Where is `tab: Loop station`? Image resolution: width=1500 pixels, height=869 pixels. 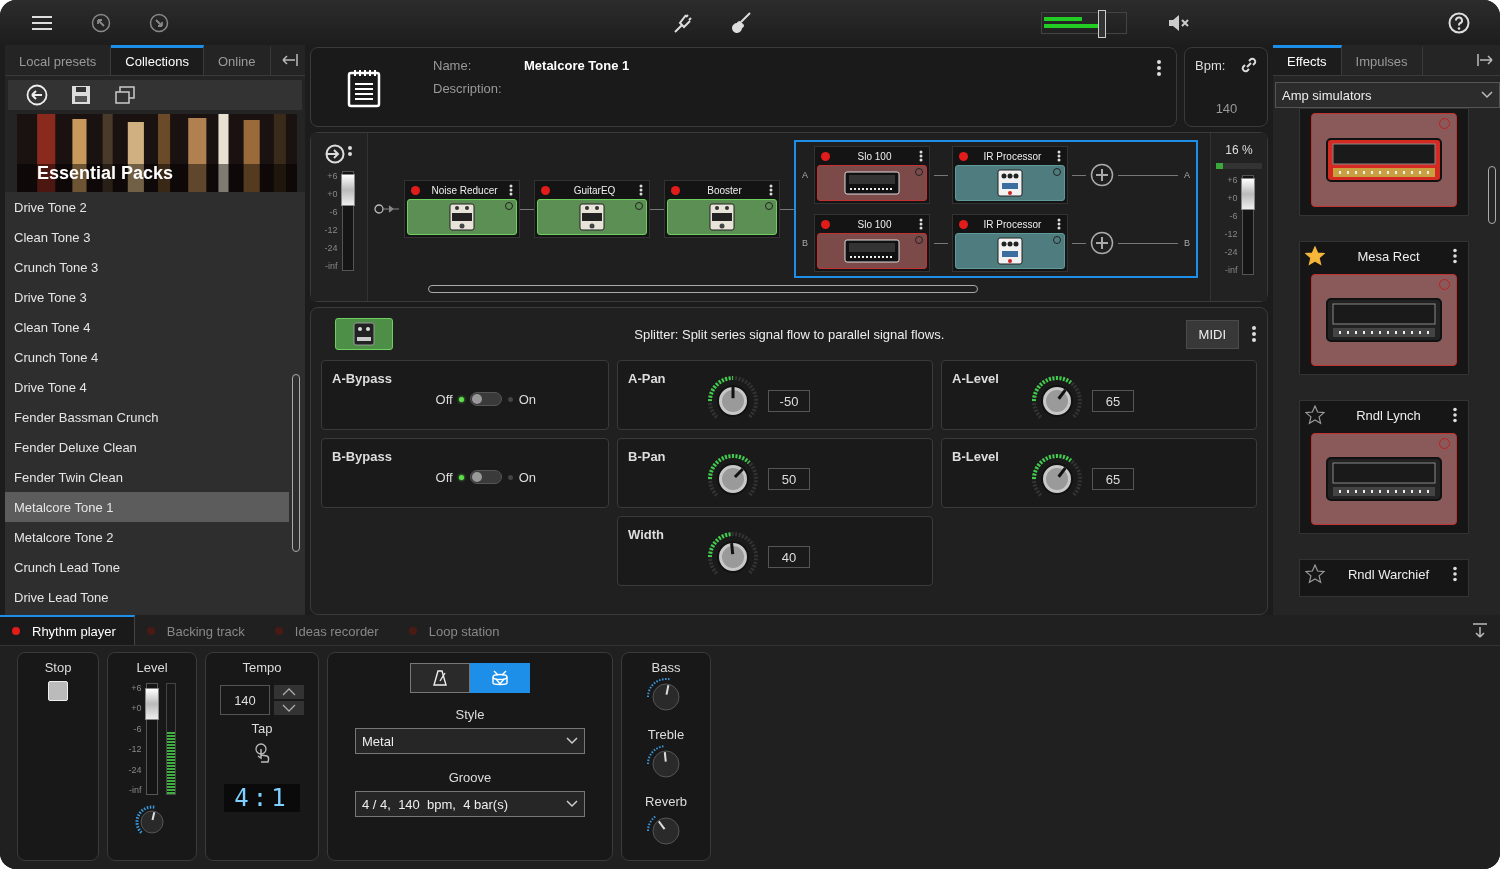
tab: Loop station is located at coordinates (457, 630).